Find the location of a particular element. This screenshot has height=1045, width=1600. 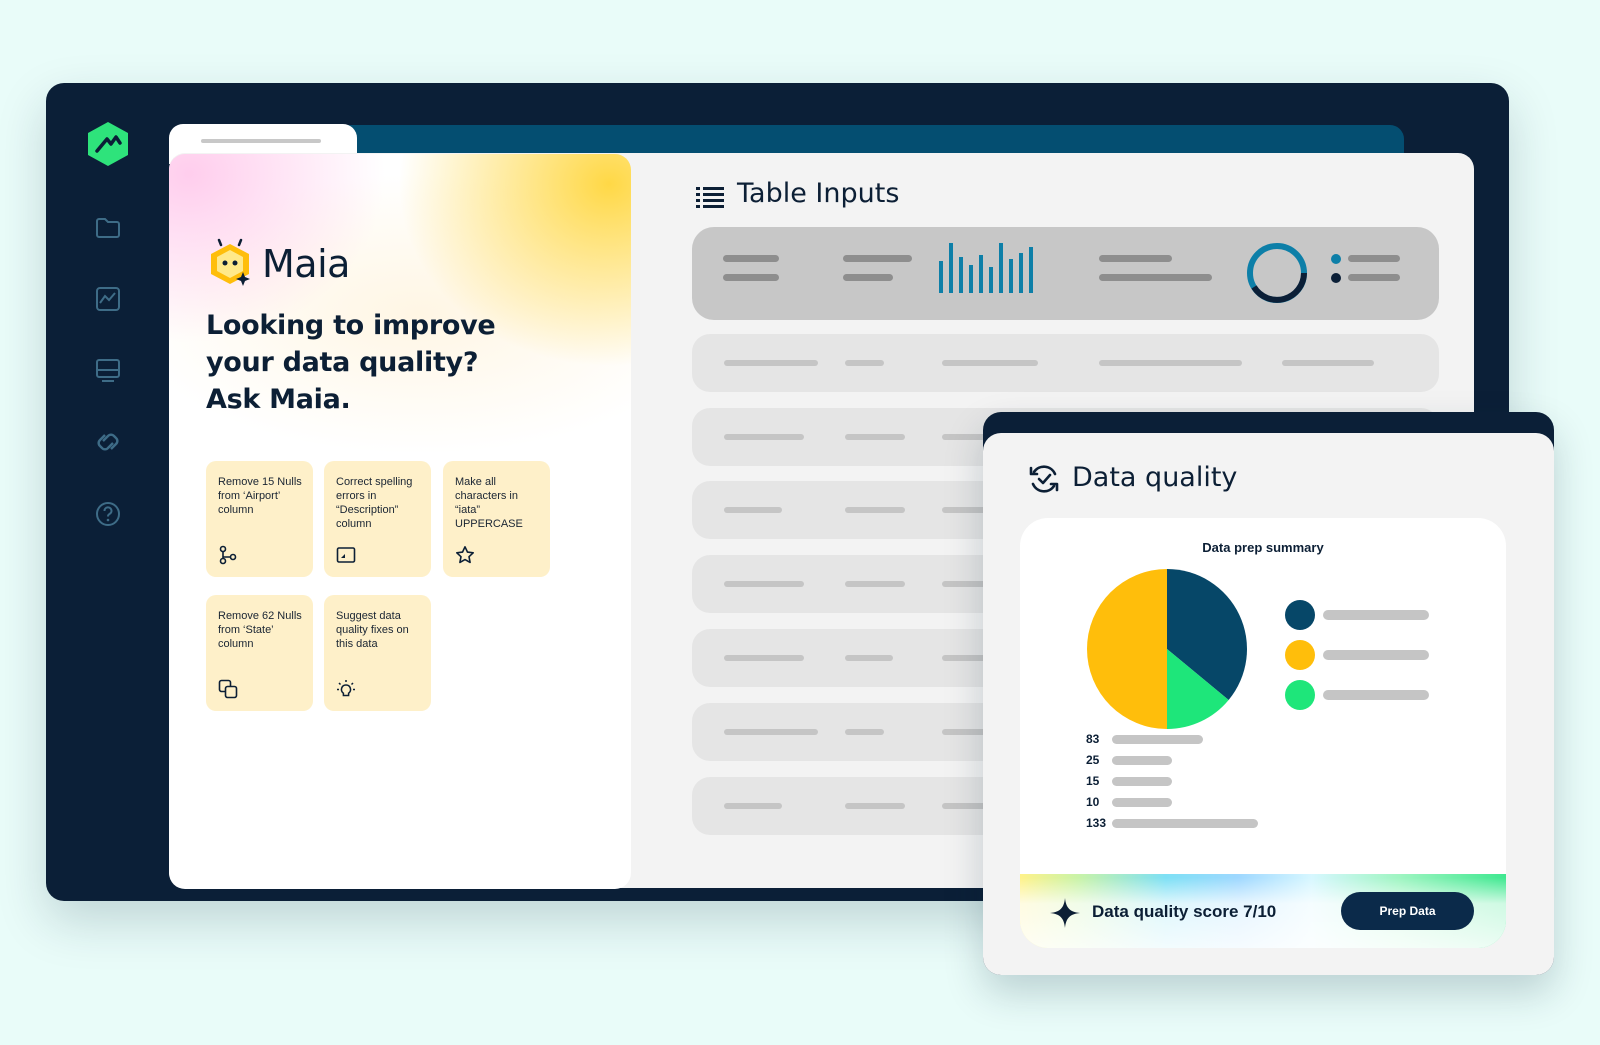

mini-bar-chart is located at coordinates (986, 268).